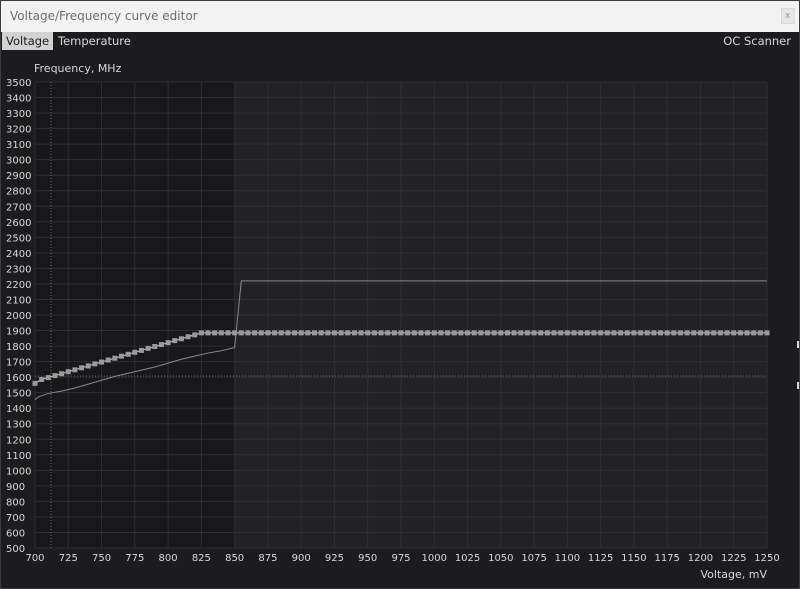 This screenshot has width=800, height=589. What do you see at coordinates (788, 16) in the screenshot?
I see `close-button: x` at bounding box center [788, 16].